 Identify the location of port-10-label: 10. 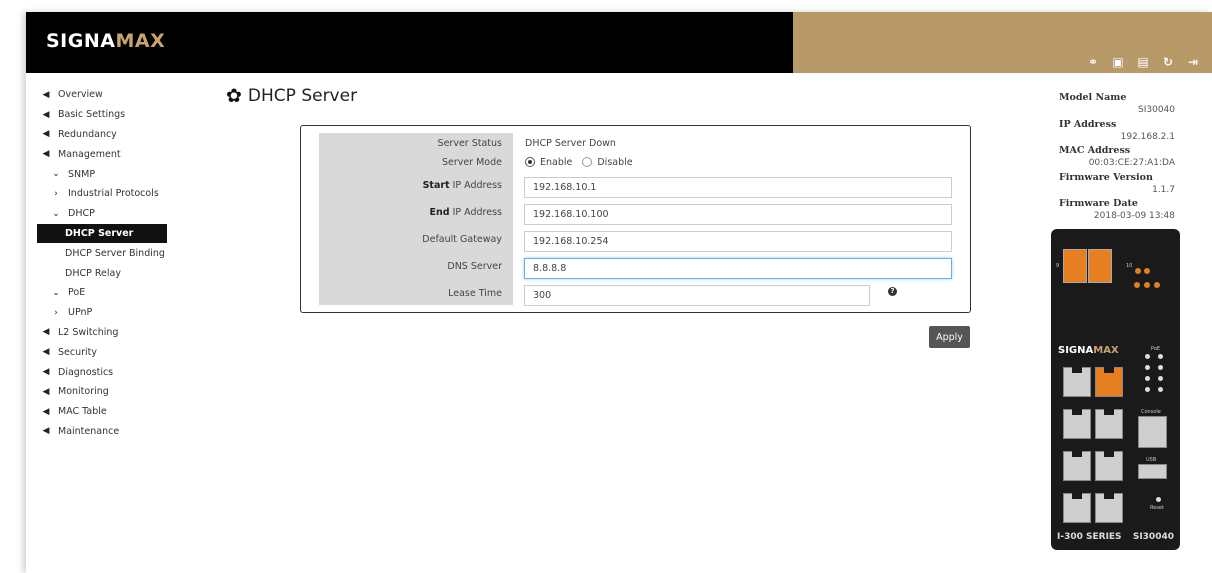
(1129, 266).